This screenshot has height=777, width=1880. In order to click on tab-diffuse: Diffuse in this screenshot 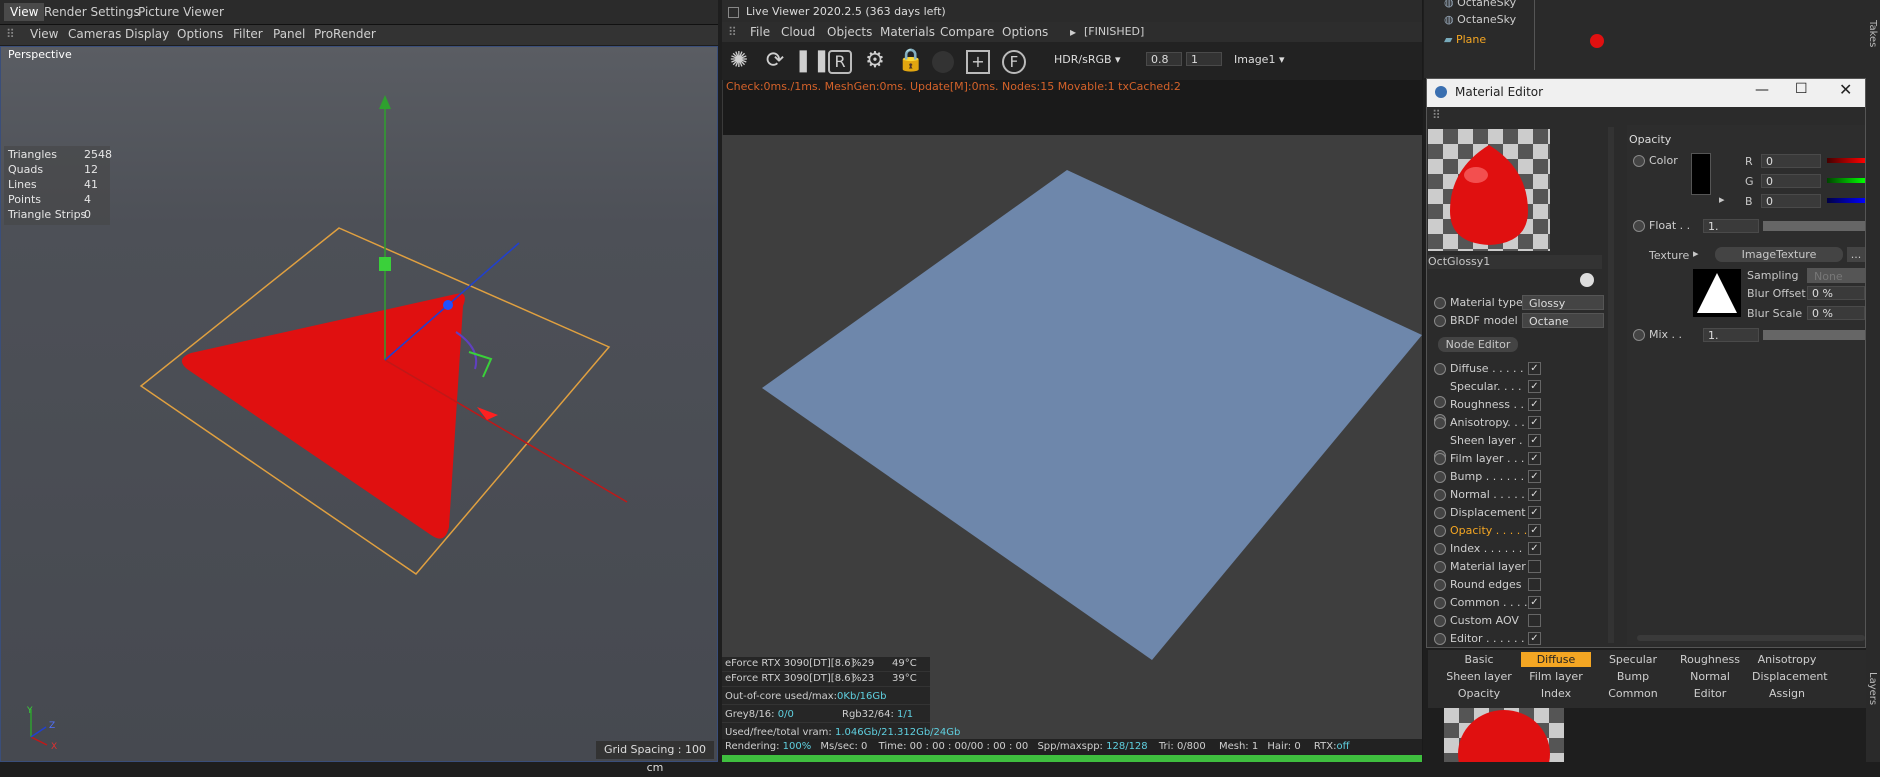, I will do `click(1556, 659)`.